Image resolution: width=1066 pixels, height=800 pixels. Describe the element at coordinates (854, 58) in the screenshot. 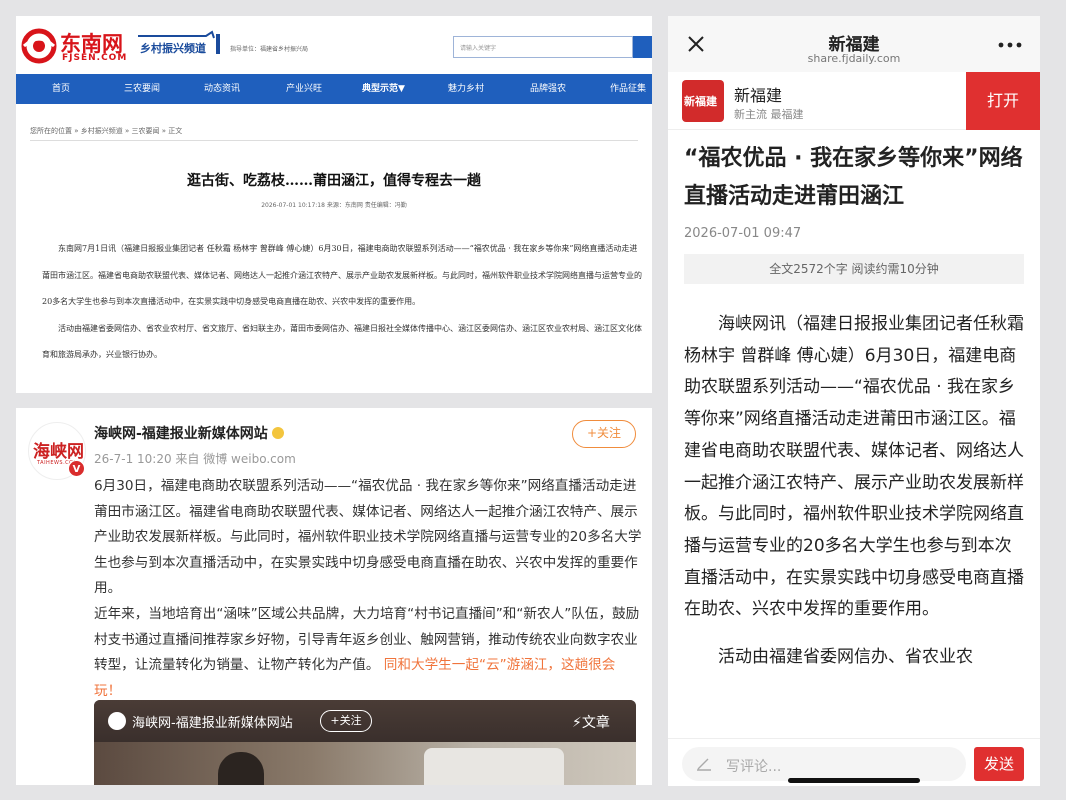

I see `page-url: share.fjdaily.com` at that location.